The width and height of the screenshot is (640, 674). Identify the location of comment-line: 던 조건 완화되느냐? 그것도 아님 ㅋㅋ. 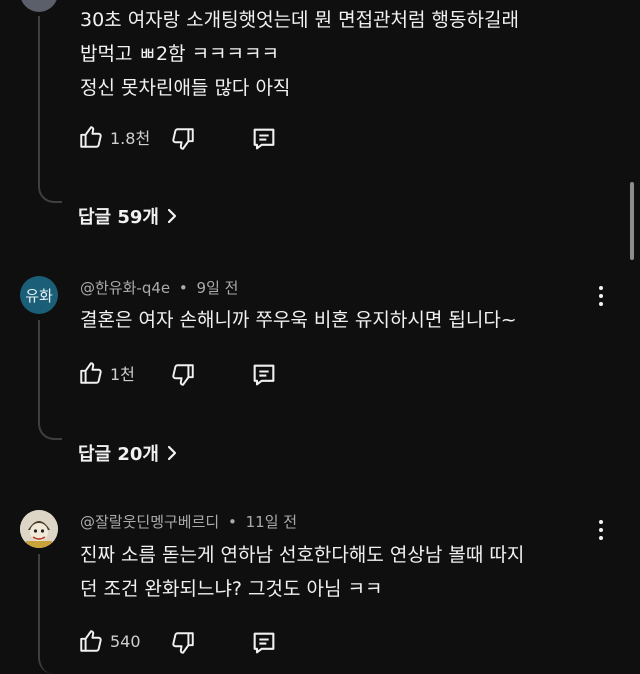
(231, 589).